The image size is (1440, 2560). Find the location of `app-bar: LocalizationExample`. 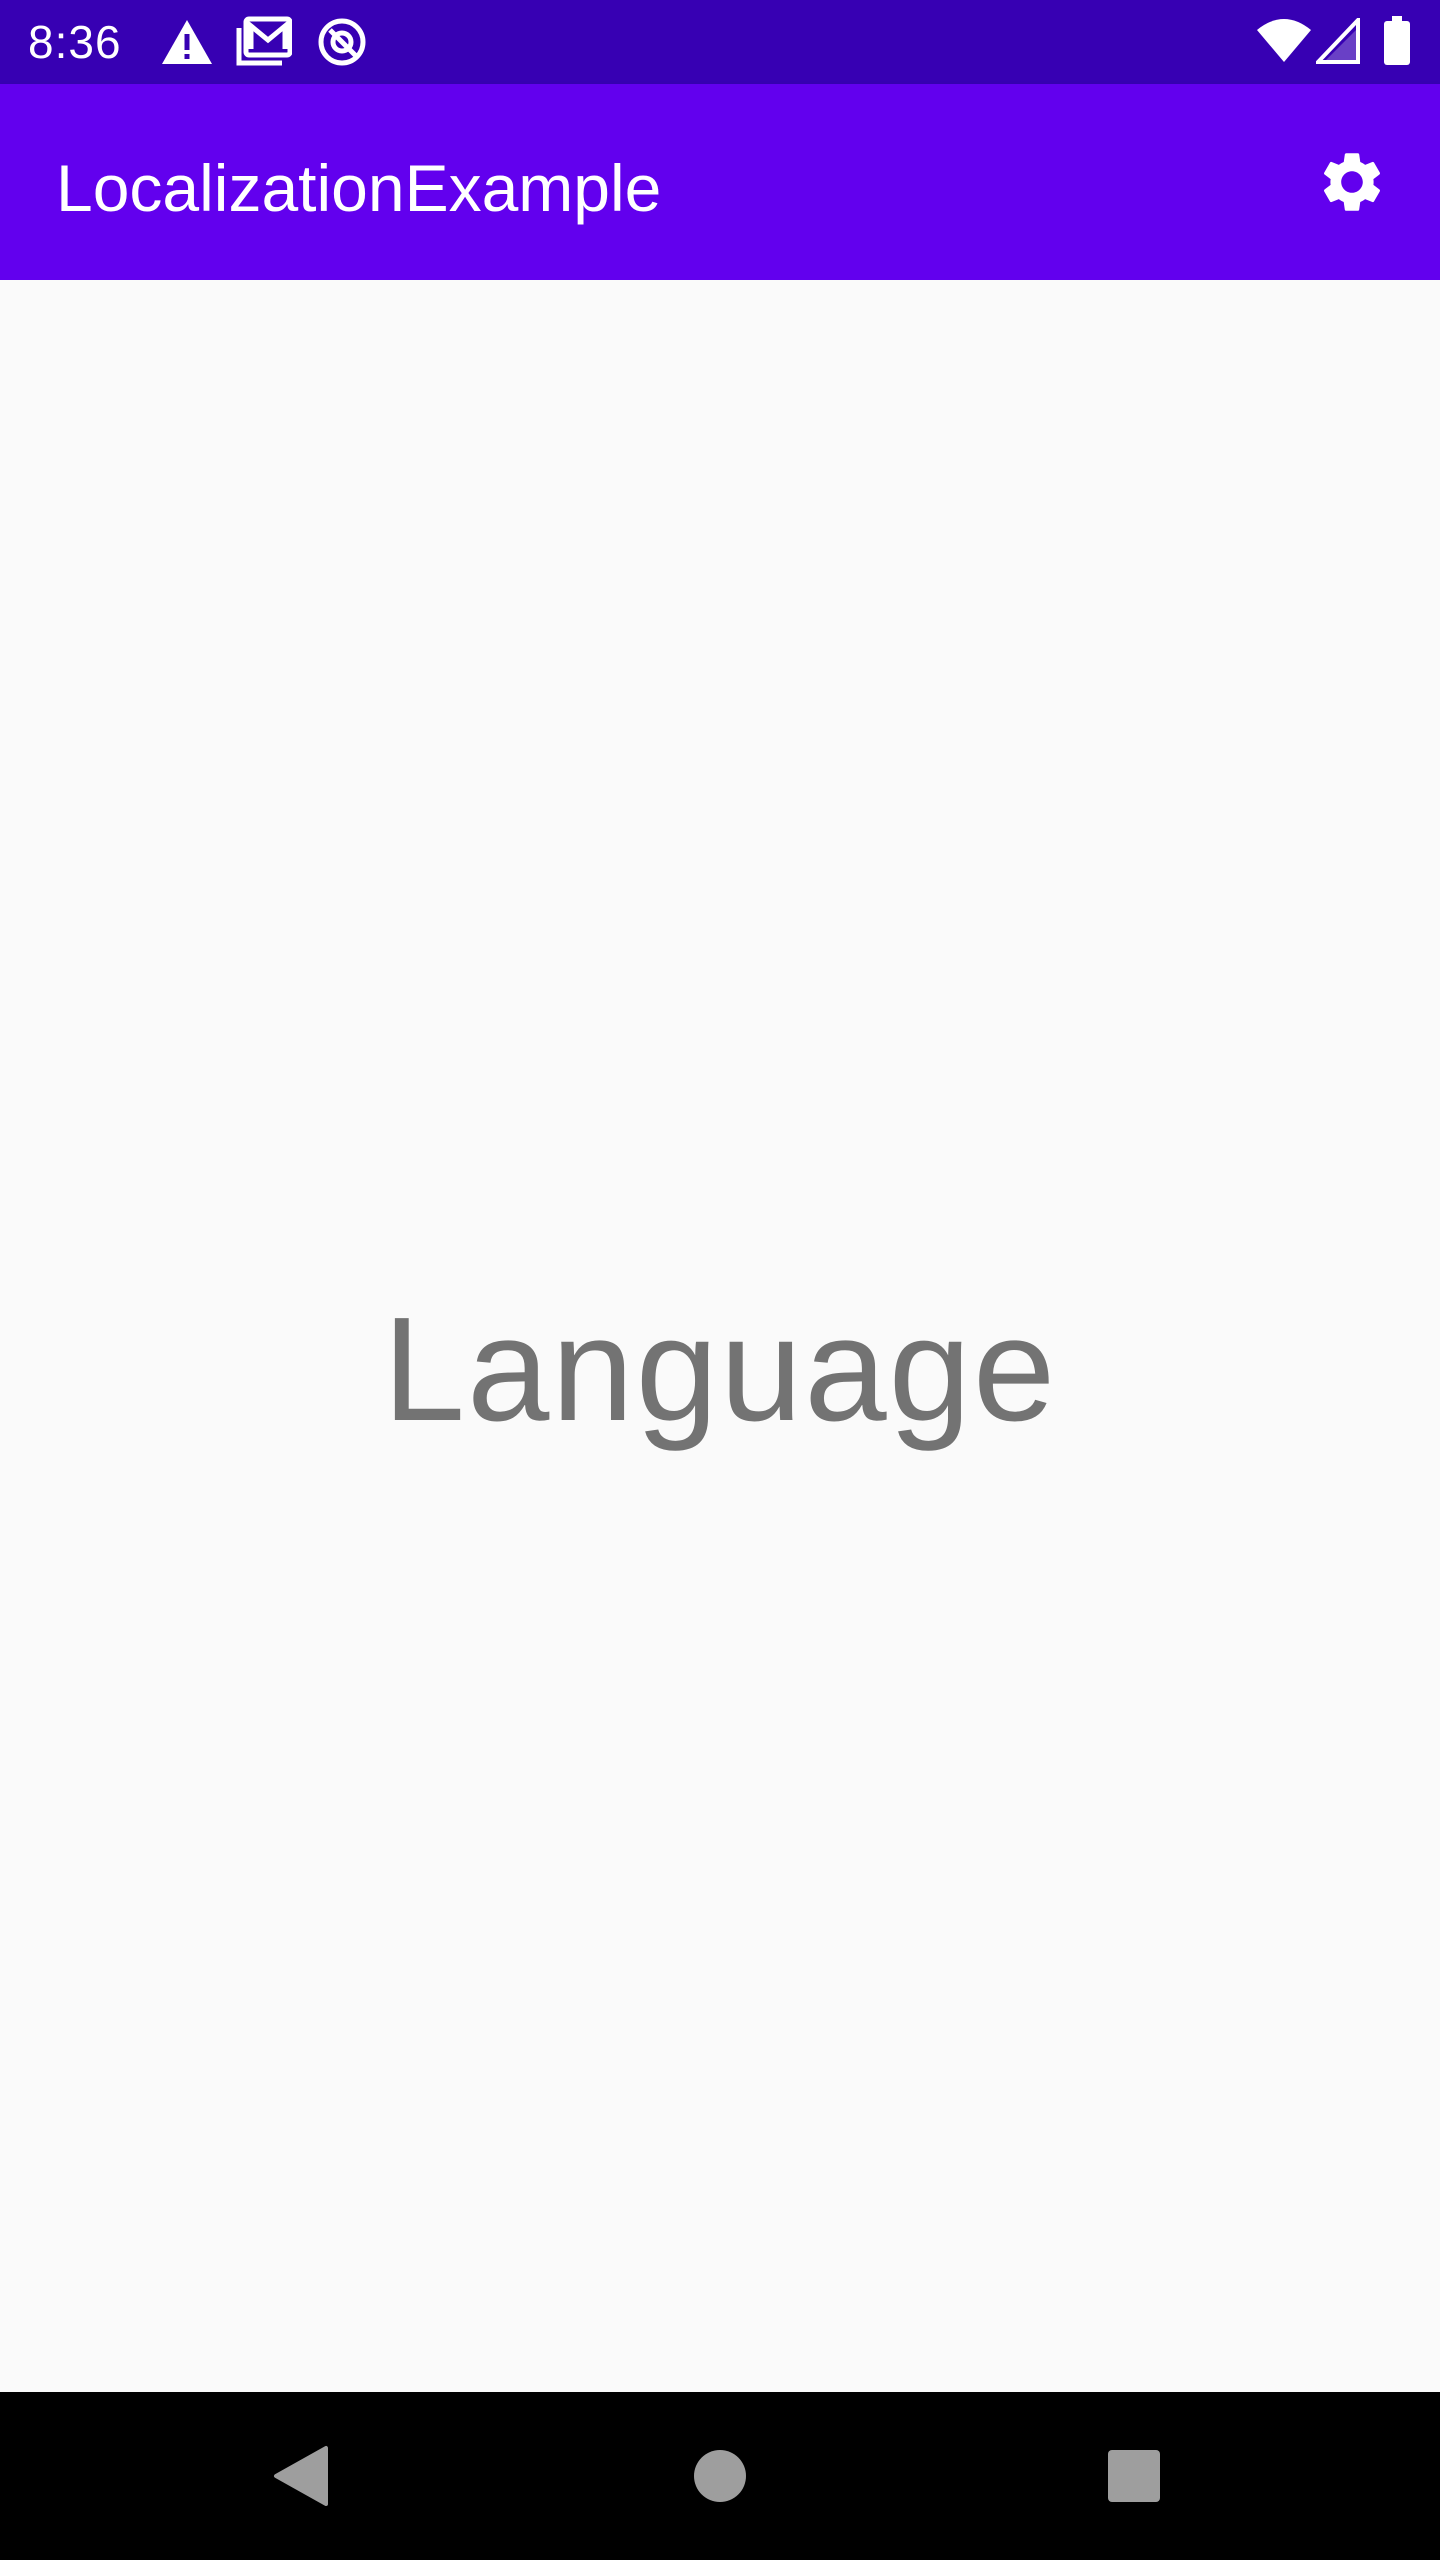

app-bar: LocalizationExample is located at coordinates (720, 182).